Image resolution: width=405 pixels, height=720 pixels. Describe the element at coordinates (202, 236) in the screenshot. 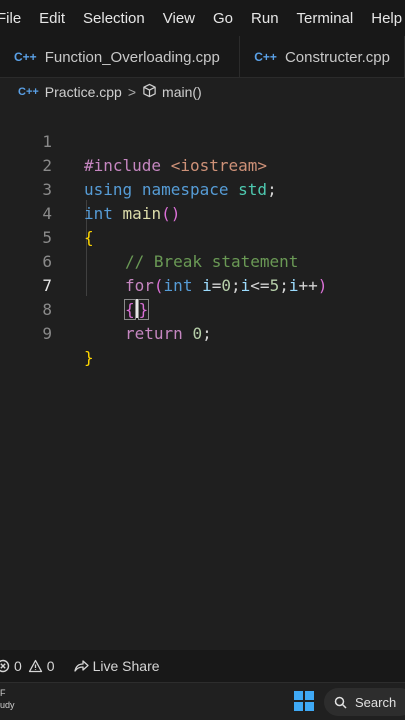

I see `code-line: 5 // Break statement` at that location.